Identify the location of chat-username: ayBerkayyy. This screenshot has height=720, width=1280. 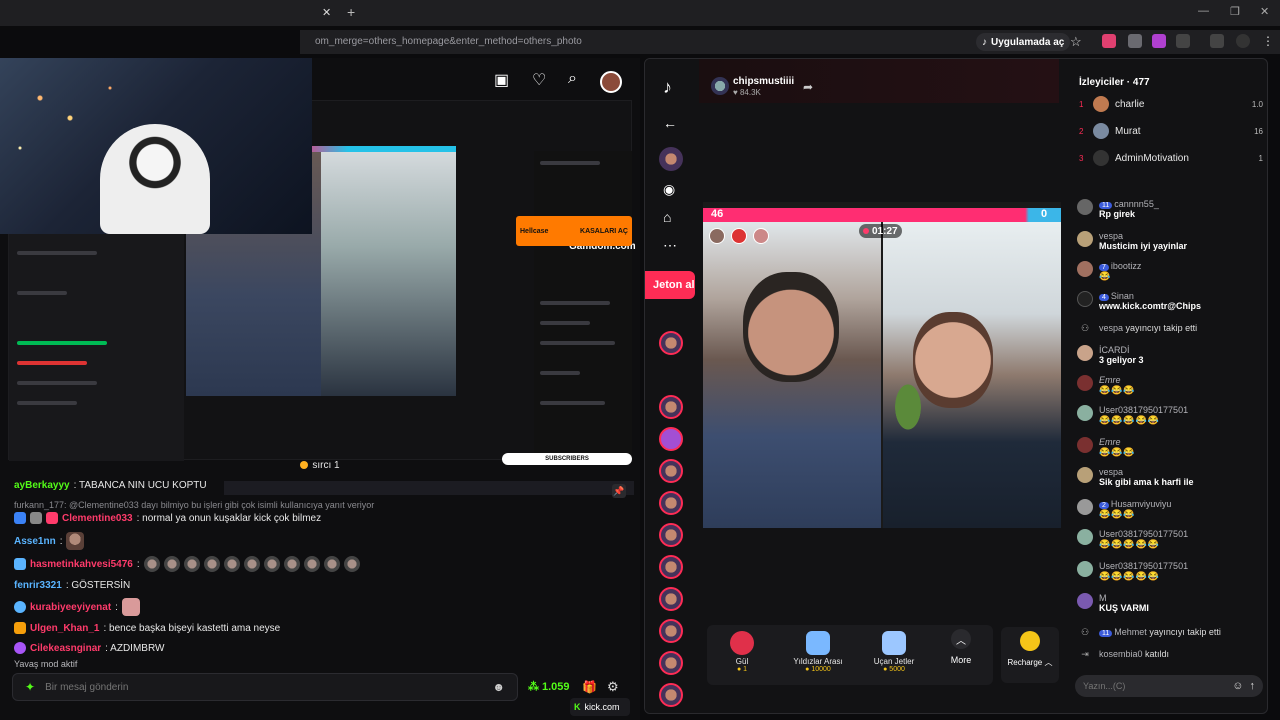
(42, 485).